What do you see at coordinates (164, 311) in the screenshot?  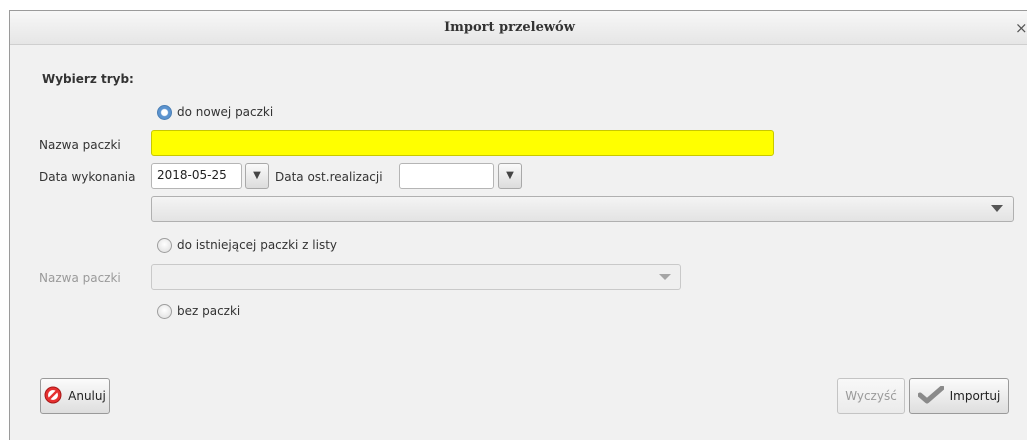 I see `radio-no-package` at bounding box center [164, 311].